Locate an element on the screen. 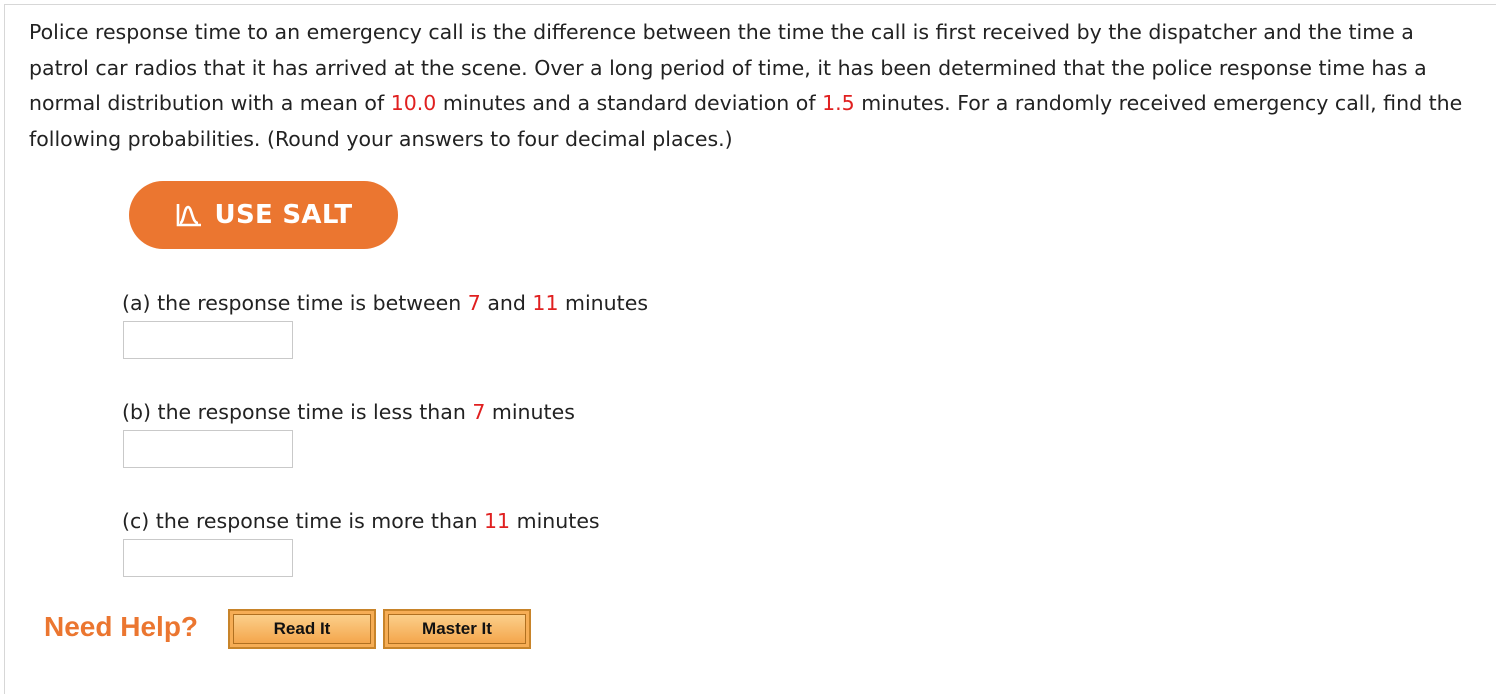 The height and width of the screenshot is (694, 1496). master-it-label: Master It is located at coordinates (457, 629).